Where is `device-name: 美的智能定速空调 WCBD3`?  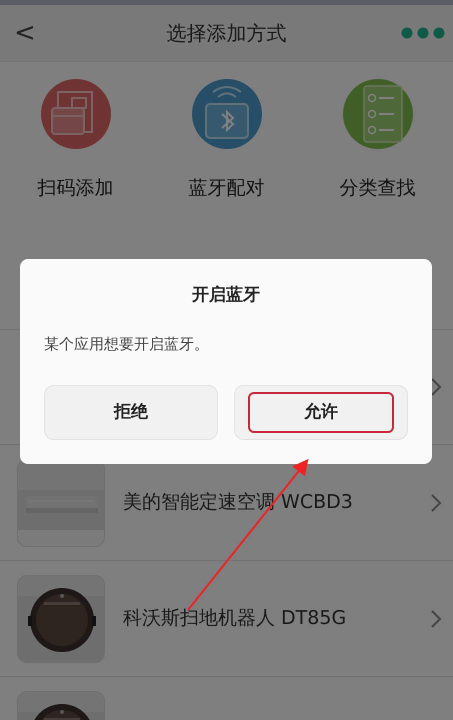 device-name: 美的智能定速空调 WCBD3 is located at coordinates (238, 502).